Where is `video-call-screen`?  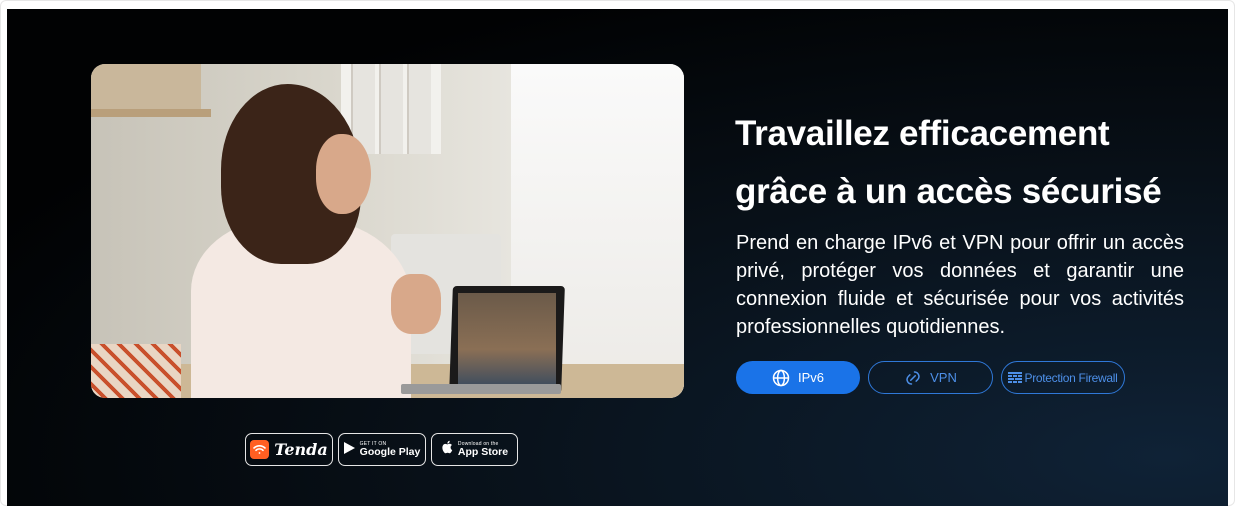 video-call-screen is located at coordinates (507, 340).